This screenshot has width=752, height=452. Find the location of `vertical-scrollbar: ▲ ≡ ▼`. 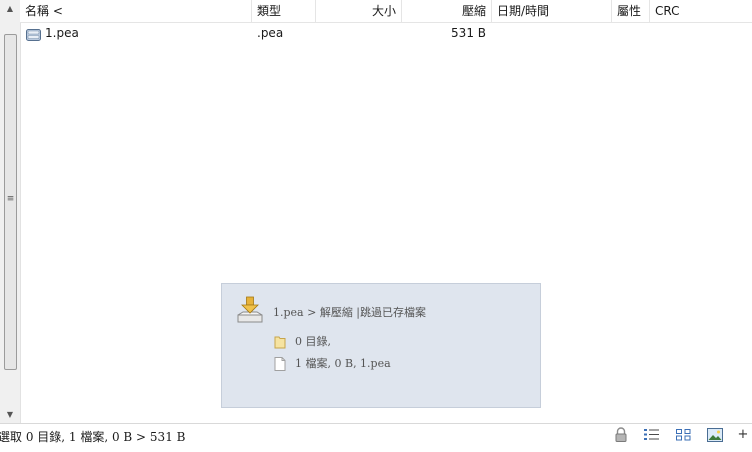

vertical-scrollbar: ▲ ≡ ▼ is located at coordinates (10, 211).